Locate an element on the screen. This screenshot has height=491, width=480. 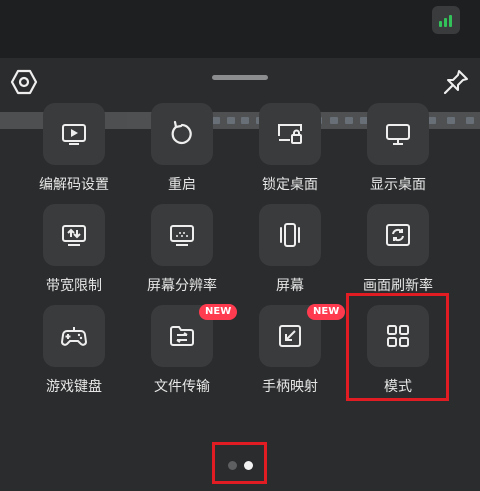
game-keyboard-button is located at coordinates (74, 336).